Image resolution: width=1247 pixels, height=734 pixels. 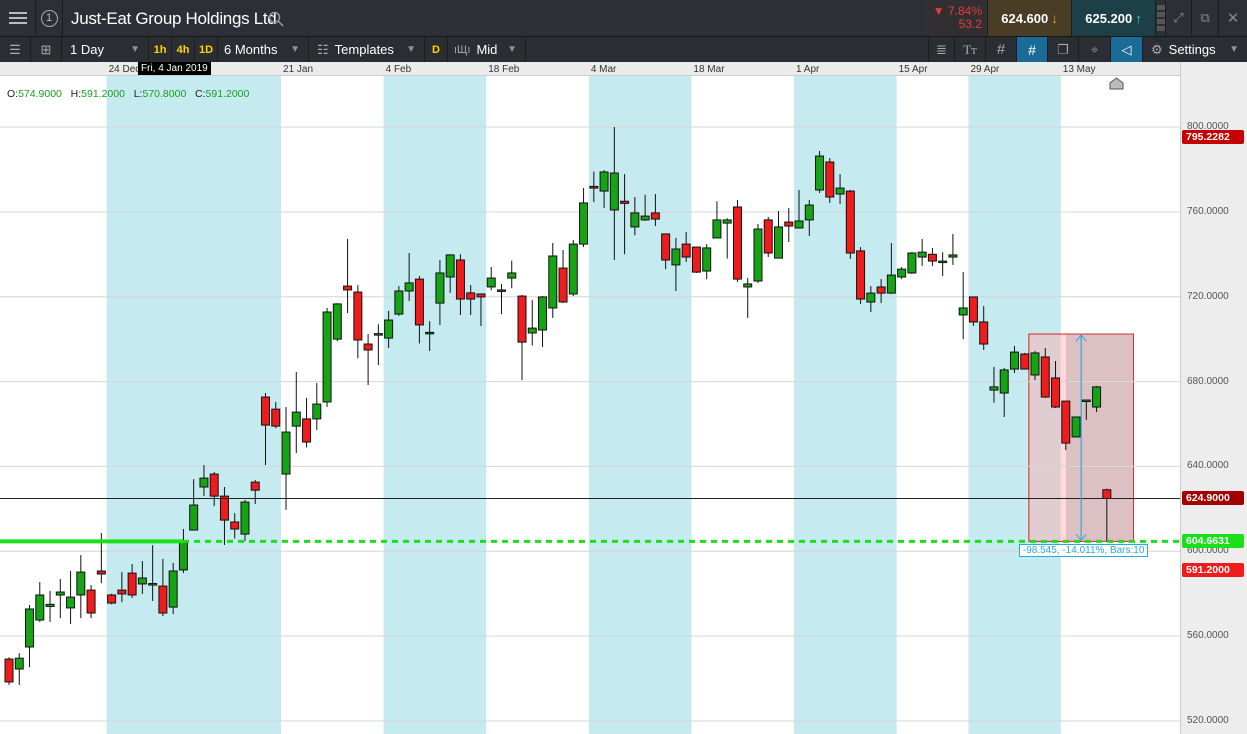 I want to click on settings-button: ⚙ Settings ▼, so click(x=1195, y=49).